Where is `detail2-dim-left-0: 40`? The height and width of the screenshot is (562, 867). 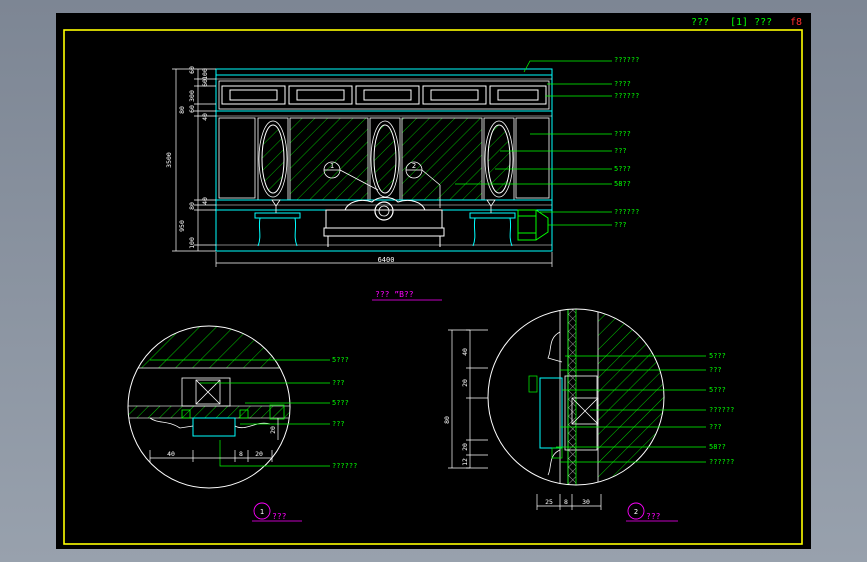 detail2-dim-left-0: 40 is located at coordinates (465, 352).